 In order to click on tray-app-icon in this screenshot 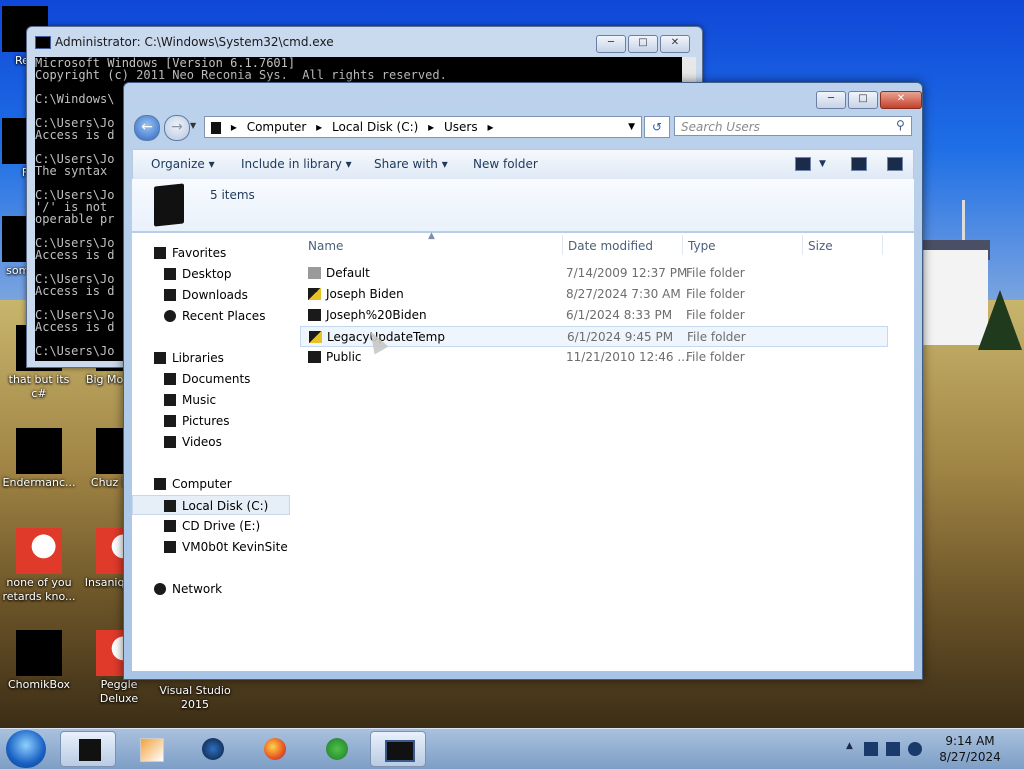, I will do `click(871, 749)`.